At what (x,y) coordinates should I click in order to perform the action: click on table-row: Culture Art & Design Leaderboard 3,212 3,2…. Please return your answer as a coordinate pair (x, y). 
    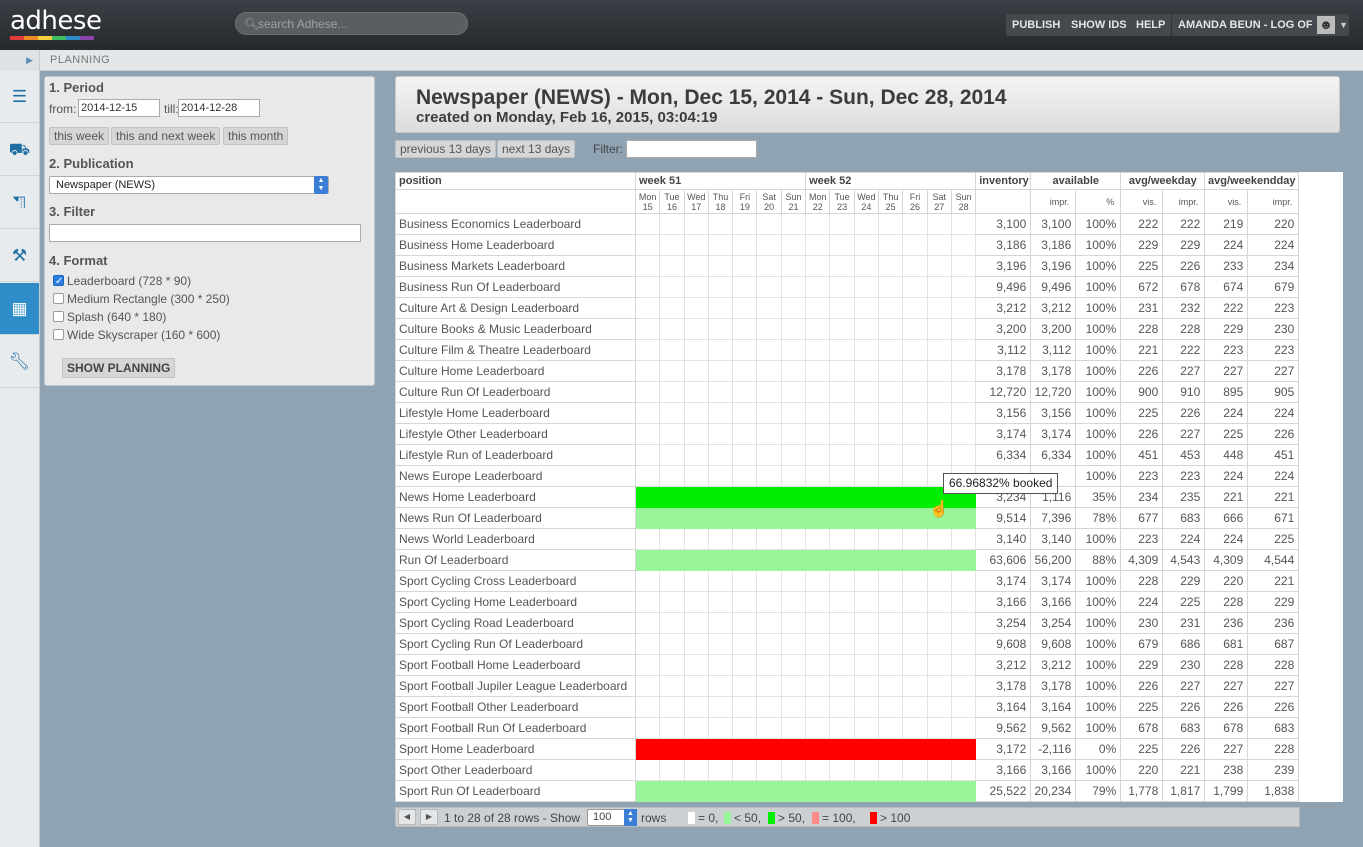
    Looking at the image, I should click on (869, 308).